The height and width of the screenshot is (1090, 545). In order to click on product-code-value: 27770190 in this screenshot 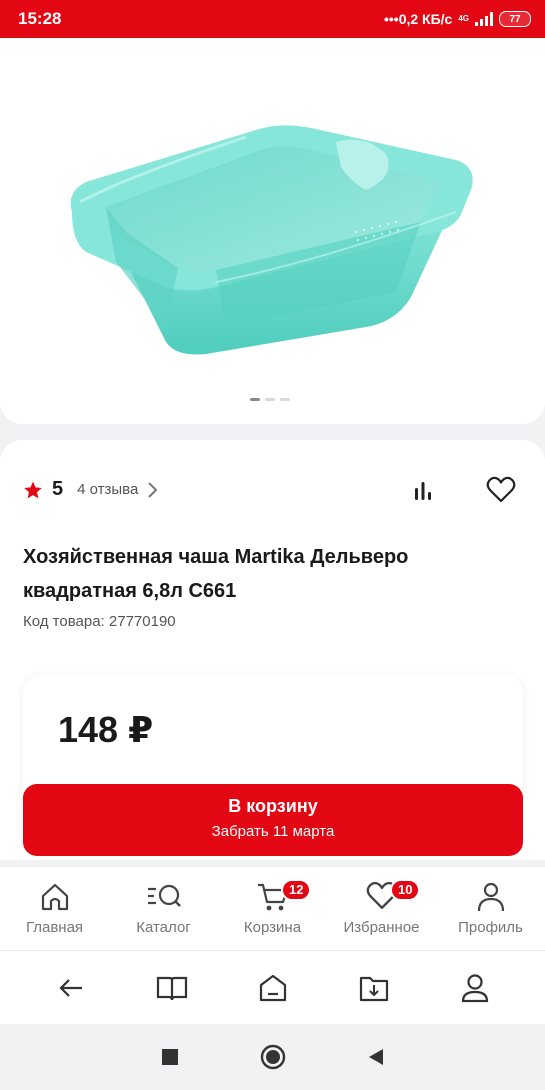, I will do `click(142, 621)`.